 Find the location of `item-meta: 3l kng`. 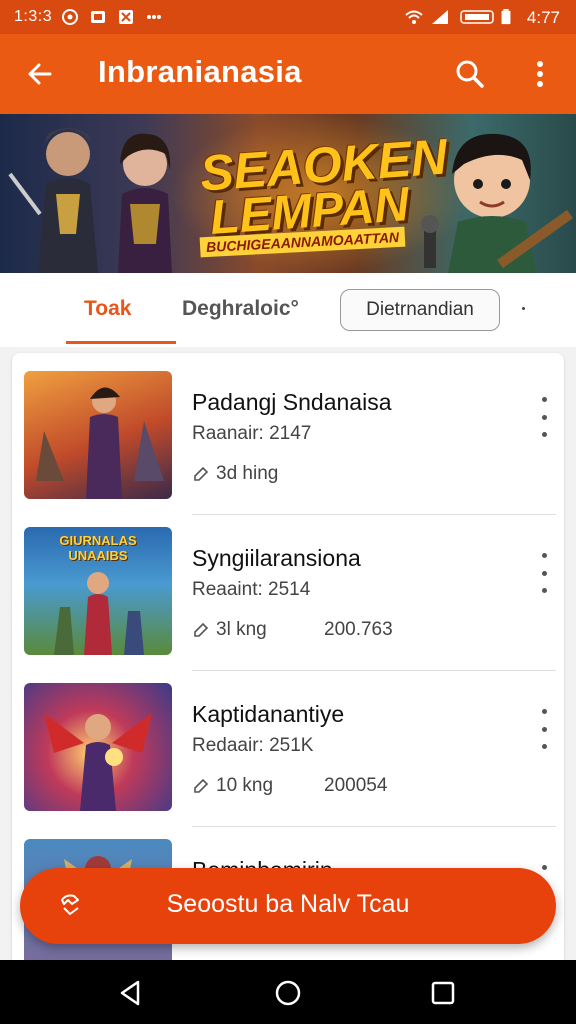

item-meta: 3l kng is located at coordinates (229, 630).